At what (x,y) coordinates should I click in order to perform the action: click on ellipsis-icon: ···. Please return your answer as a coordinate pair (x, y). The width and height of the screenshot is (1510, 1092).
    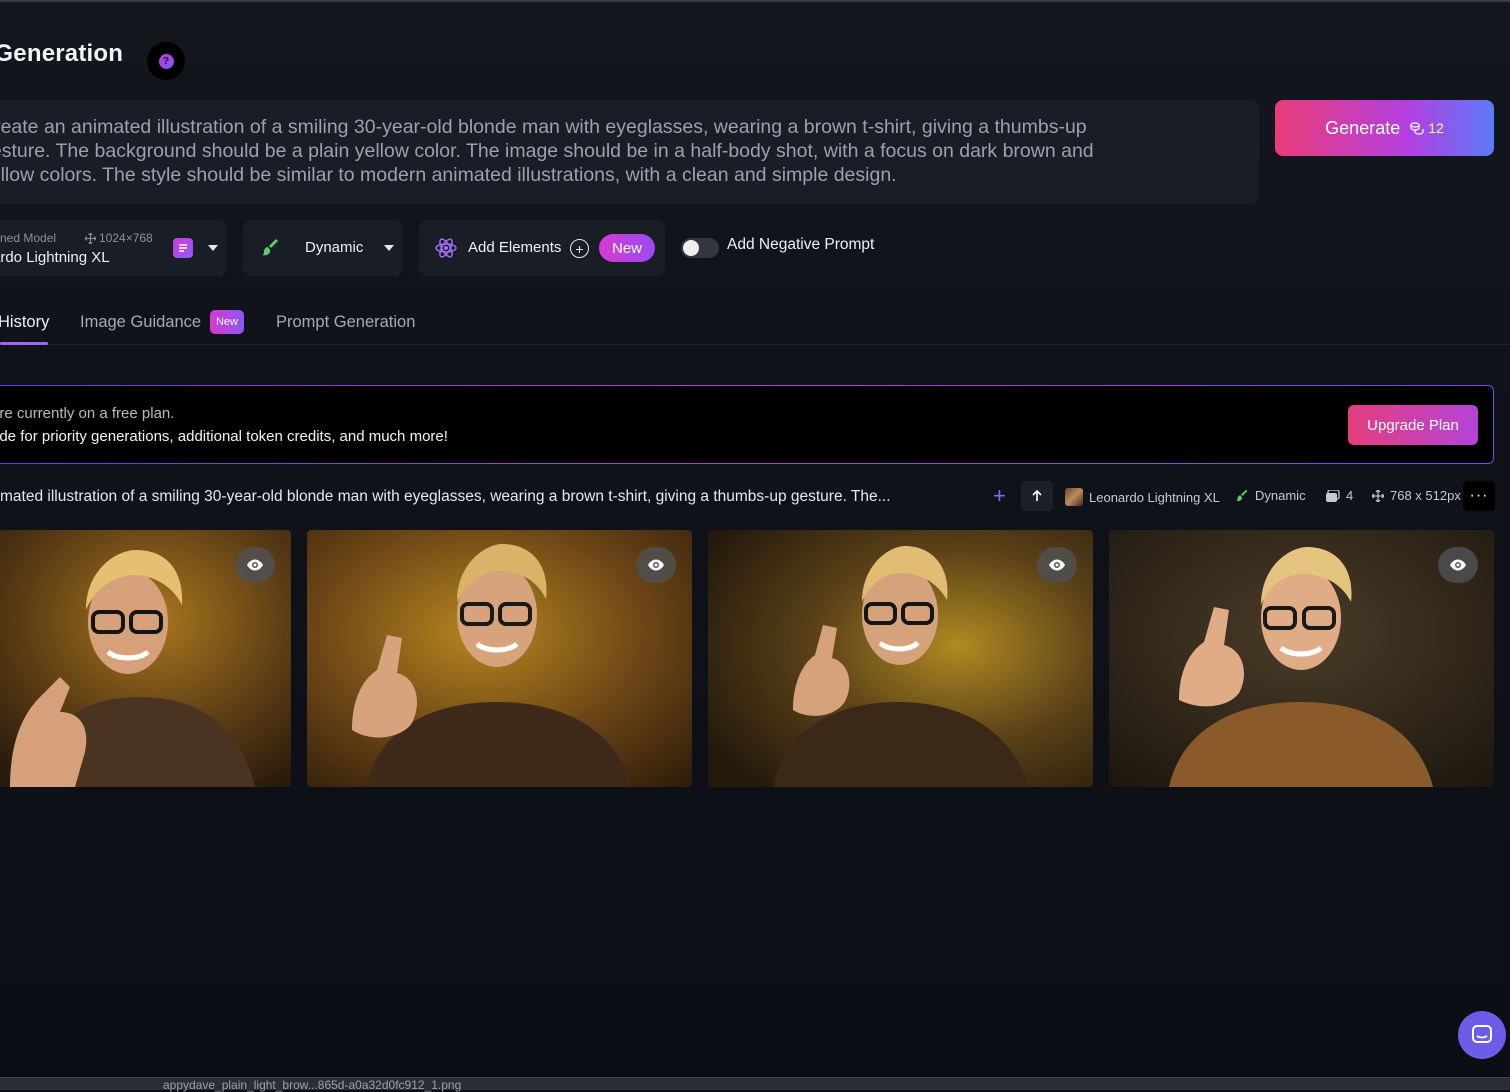
    Looking at the image, I should click on (1479, 495).